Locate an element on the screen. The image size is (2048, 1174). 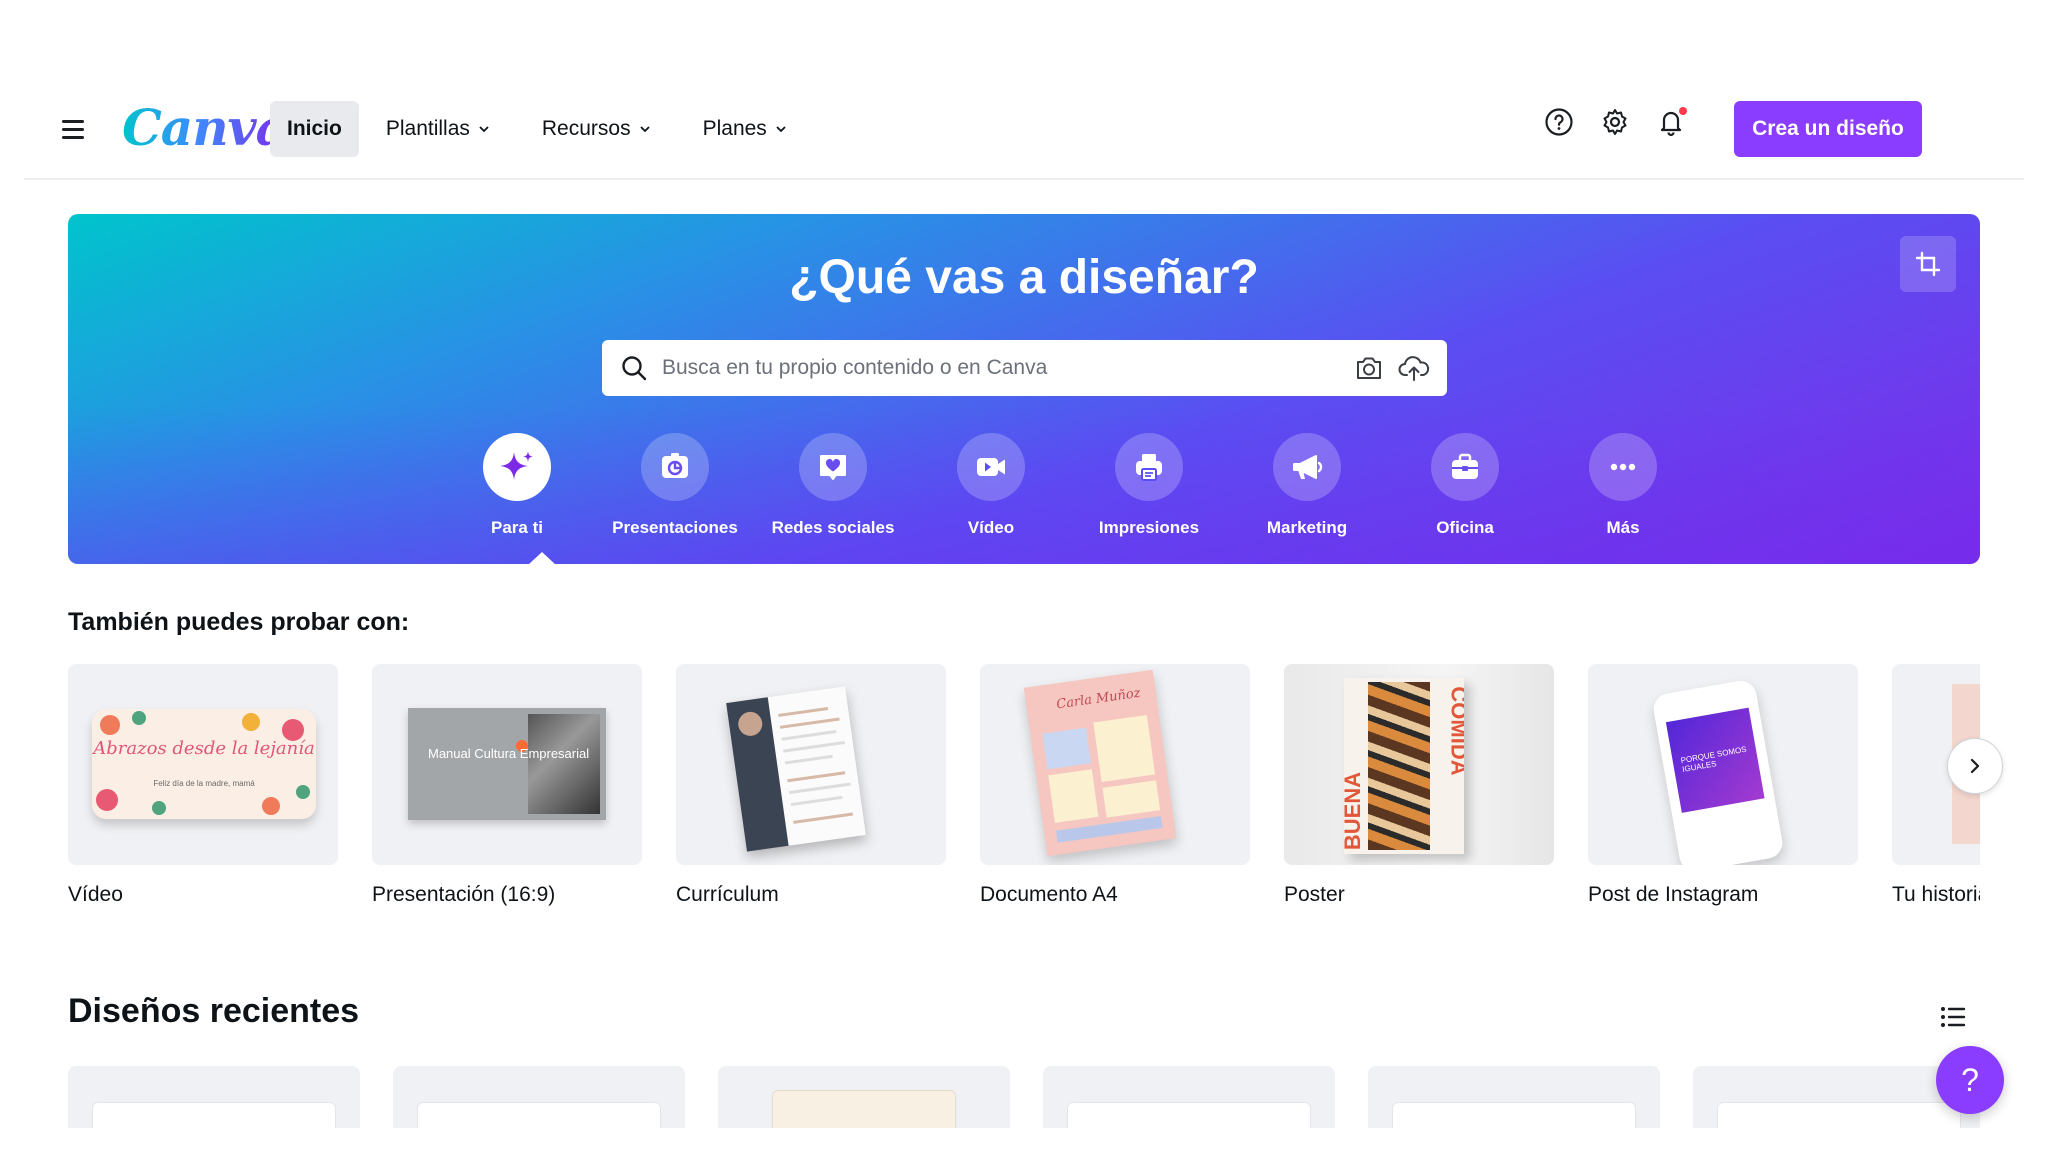
nav-recursos: Recursos is located at coordinates (596, 129).